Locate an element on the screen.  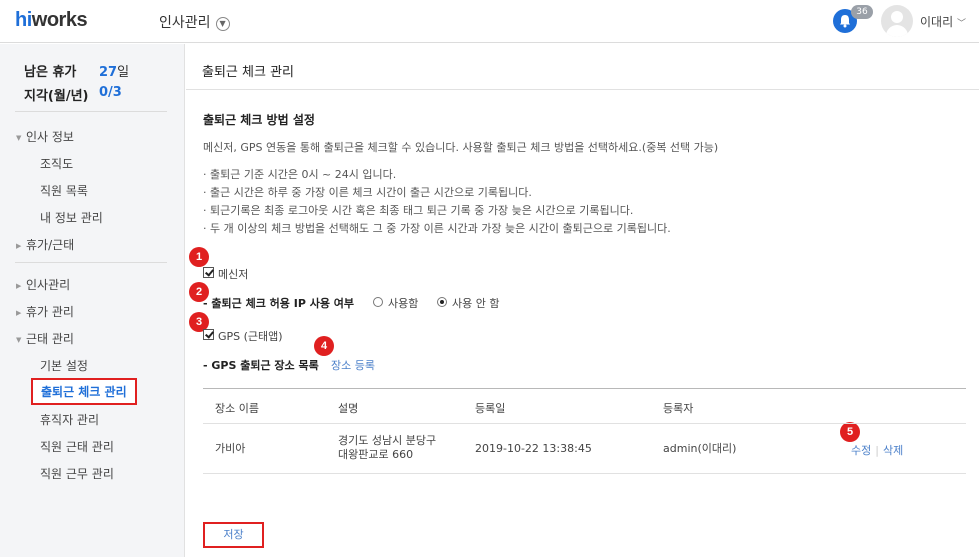
user-chevron-icon: ﹀ is located at coordinates (961, 24).